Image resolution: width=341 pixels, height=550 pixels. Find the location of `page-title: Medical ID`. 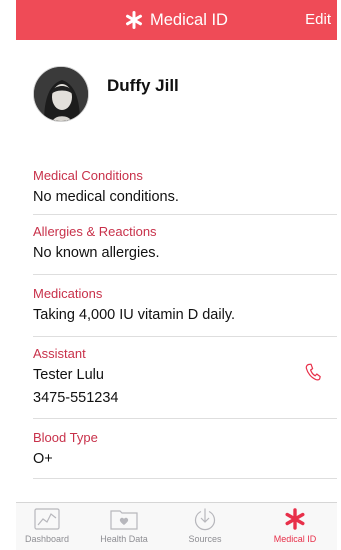

page-title: Medical ID is located at coordinates (189, 19).